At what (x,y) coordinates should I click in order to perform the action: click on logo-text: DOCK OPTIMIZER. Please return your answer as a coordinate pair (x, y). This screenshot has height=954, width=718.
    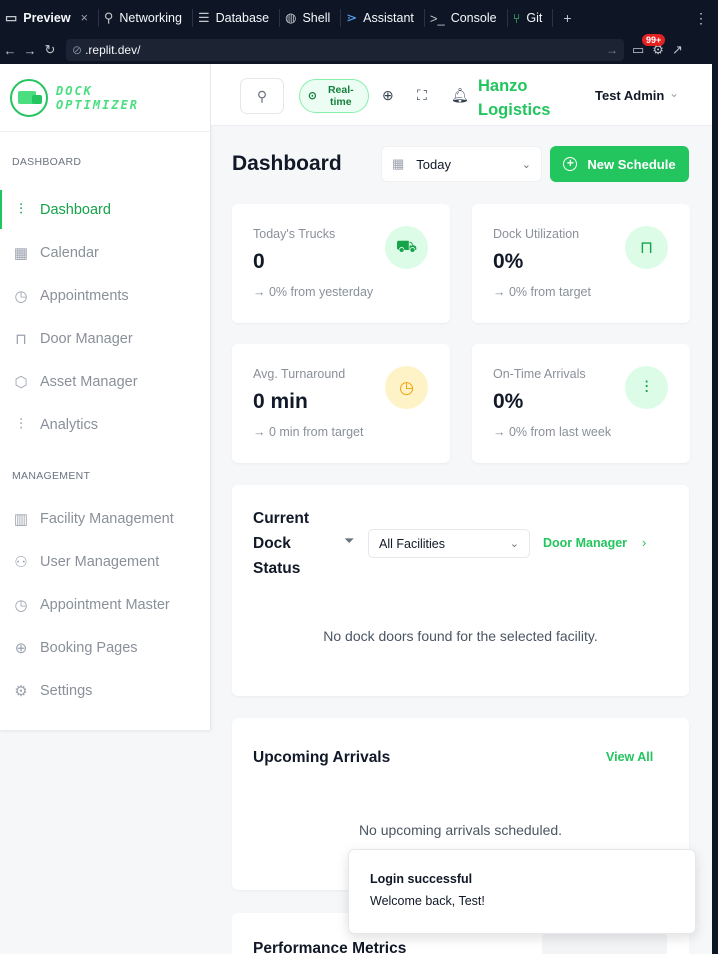
    Looking at the image, I should click on (98, 97).